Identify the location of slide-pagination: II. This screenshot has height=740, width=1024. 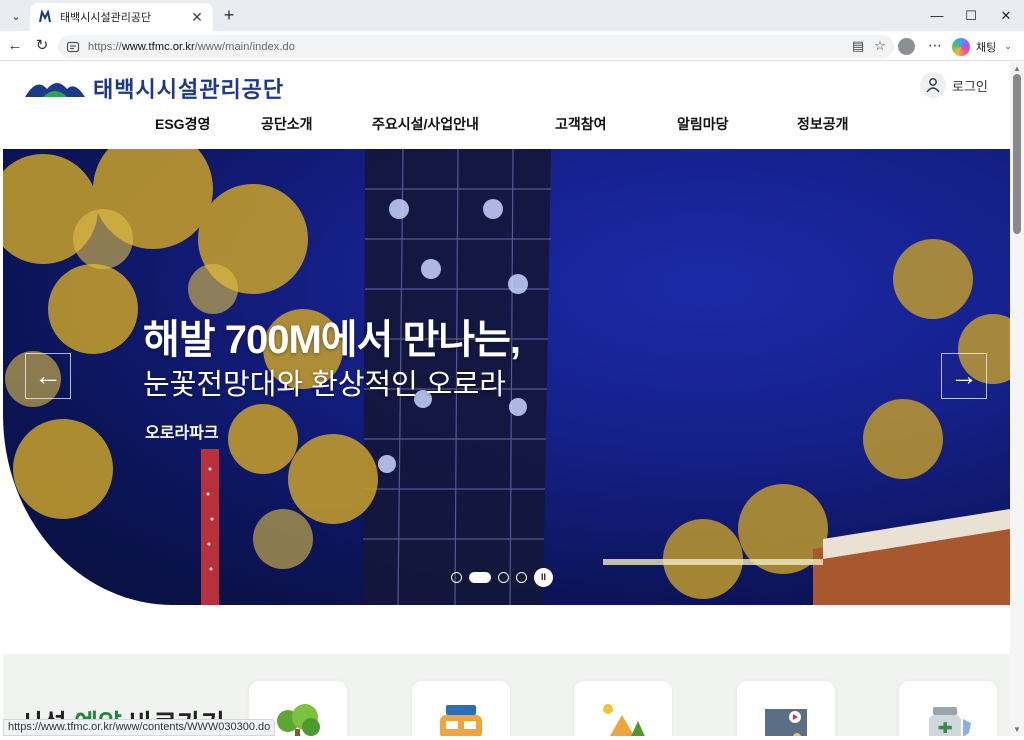
(502, 577).